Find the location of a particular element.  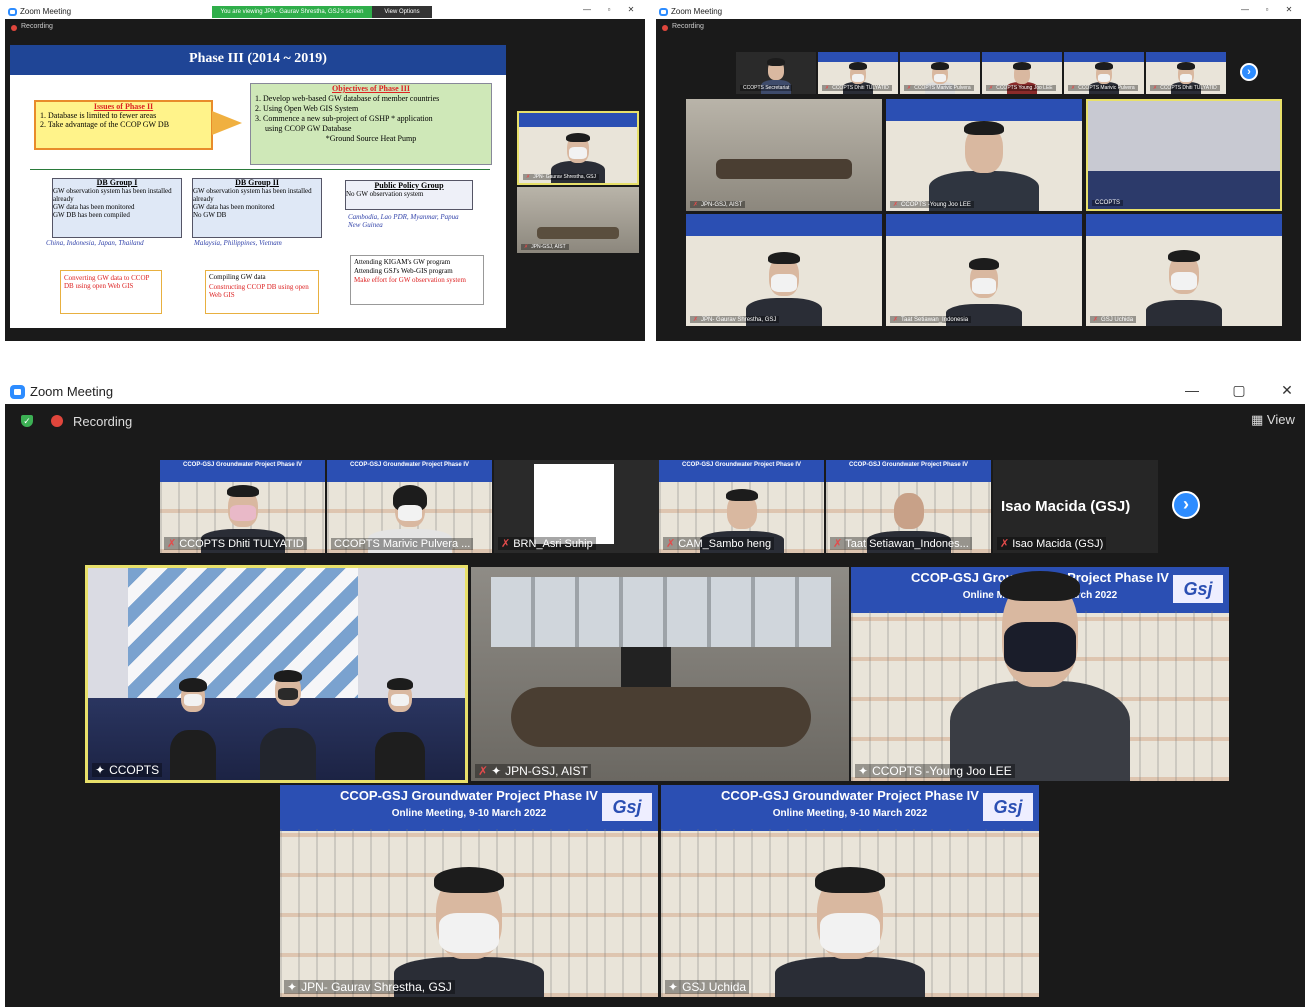

action-3-item: Attending KIGAM's GW program is located at coordinates (402, 262).